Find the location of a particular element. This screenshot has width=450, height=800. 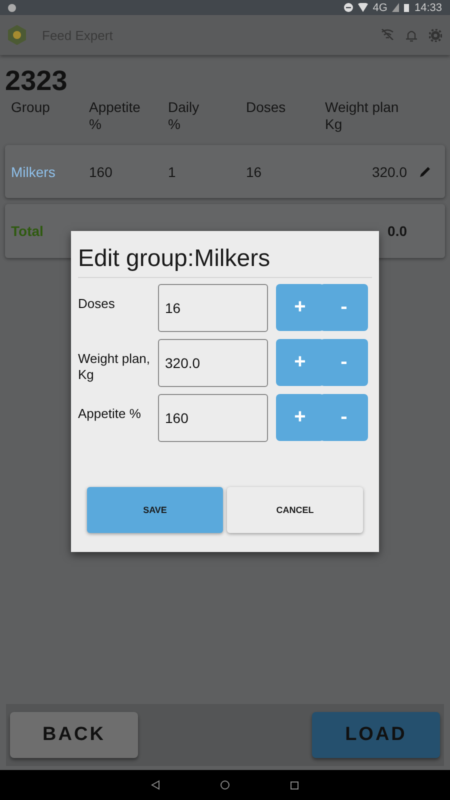

input-field: 160 is located at coordinates (213, 418).